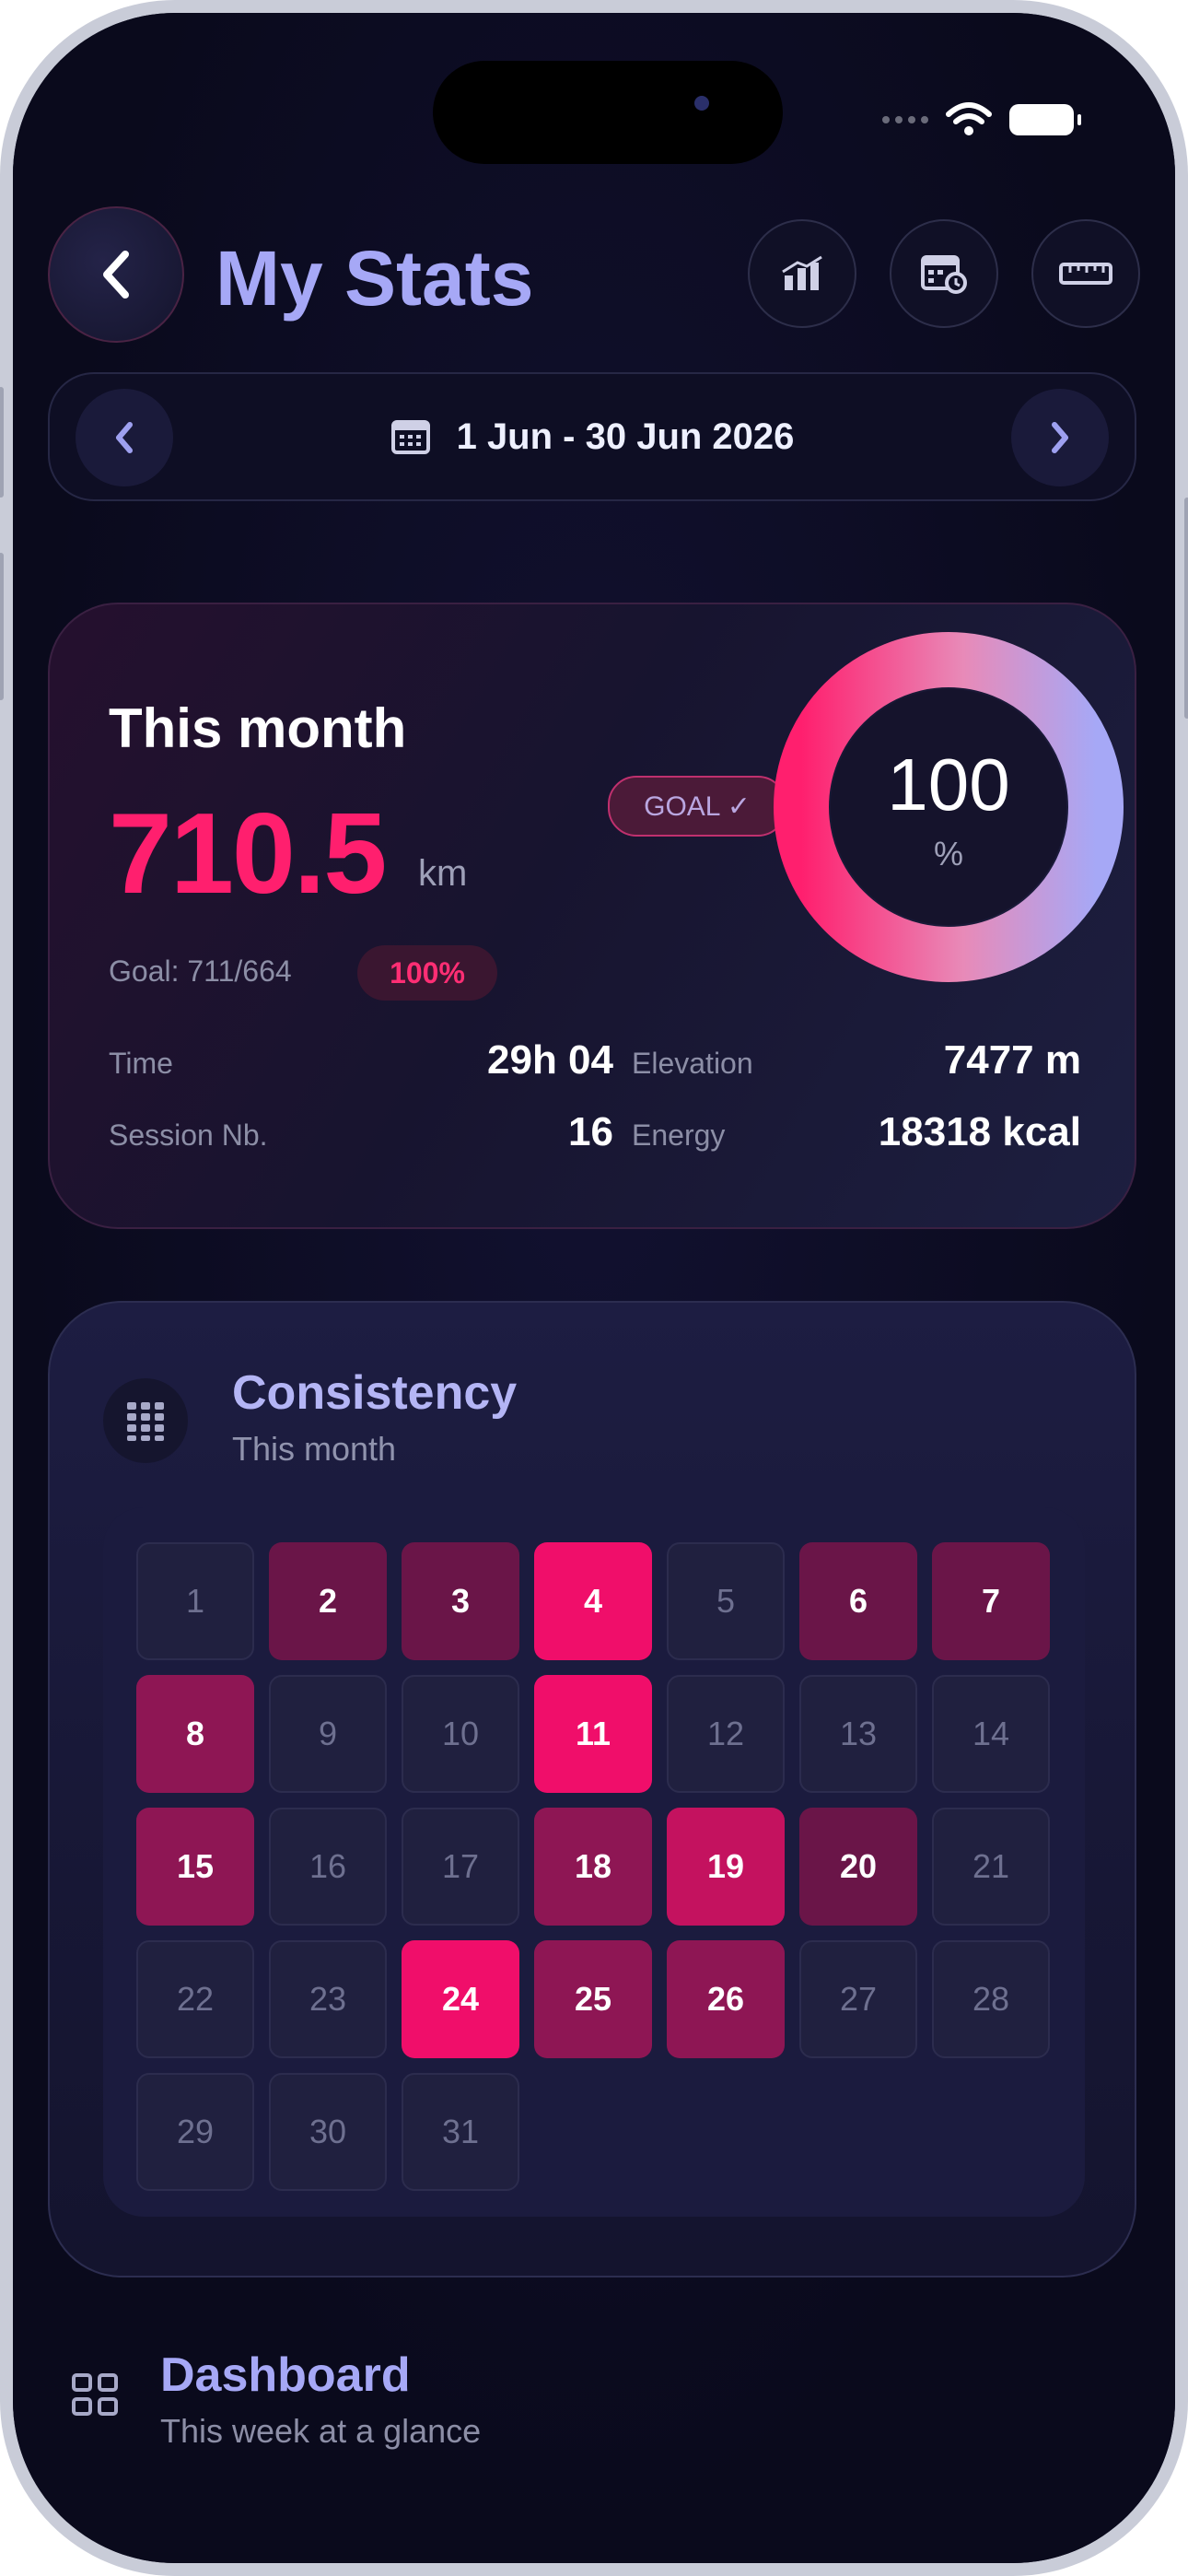 This screenshot has height=2576, width=1188. What do you see at coordinates (726, 1601) in the screenshot?
I see `calendar-day-cell: 5` at bounding box center [726, 1601].